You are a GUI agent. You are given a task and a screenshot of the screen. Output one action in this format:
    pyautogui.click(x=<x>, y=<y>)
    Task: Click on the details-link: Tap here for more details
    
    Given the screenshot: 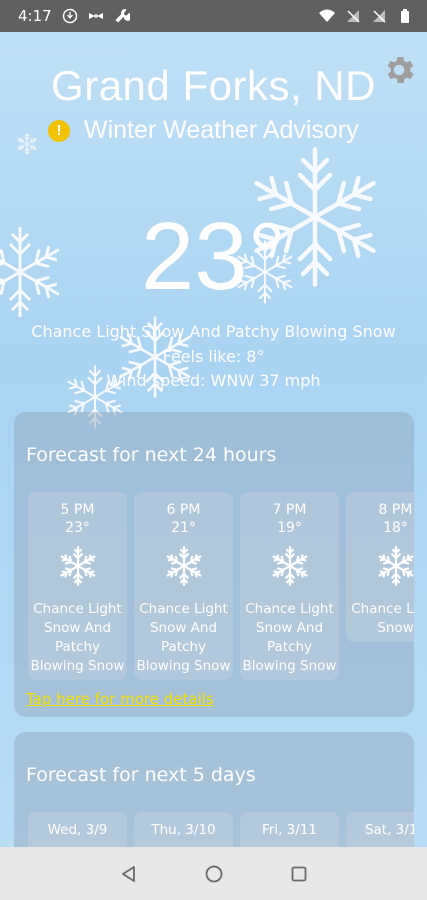 What is the action you would take?
    pyautogui.click(x=120, y=699)
    